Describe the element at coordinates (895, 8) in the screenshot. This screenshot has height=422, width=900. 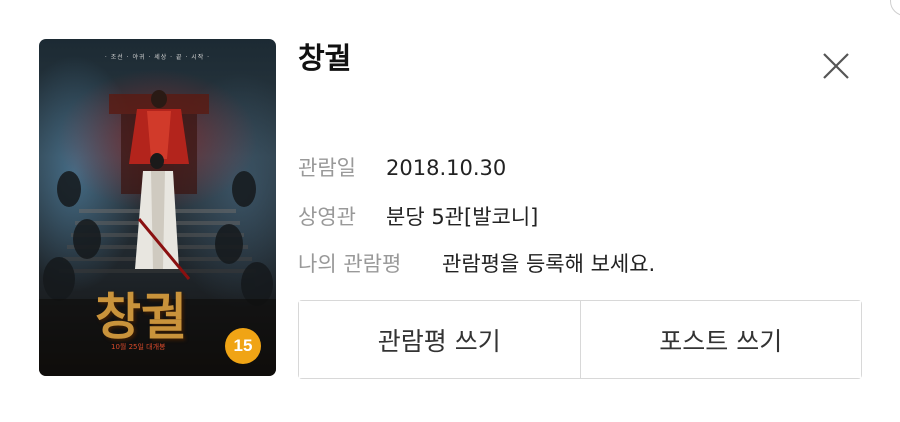
I see `corner-arc-decoration` at that location.